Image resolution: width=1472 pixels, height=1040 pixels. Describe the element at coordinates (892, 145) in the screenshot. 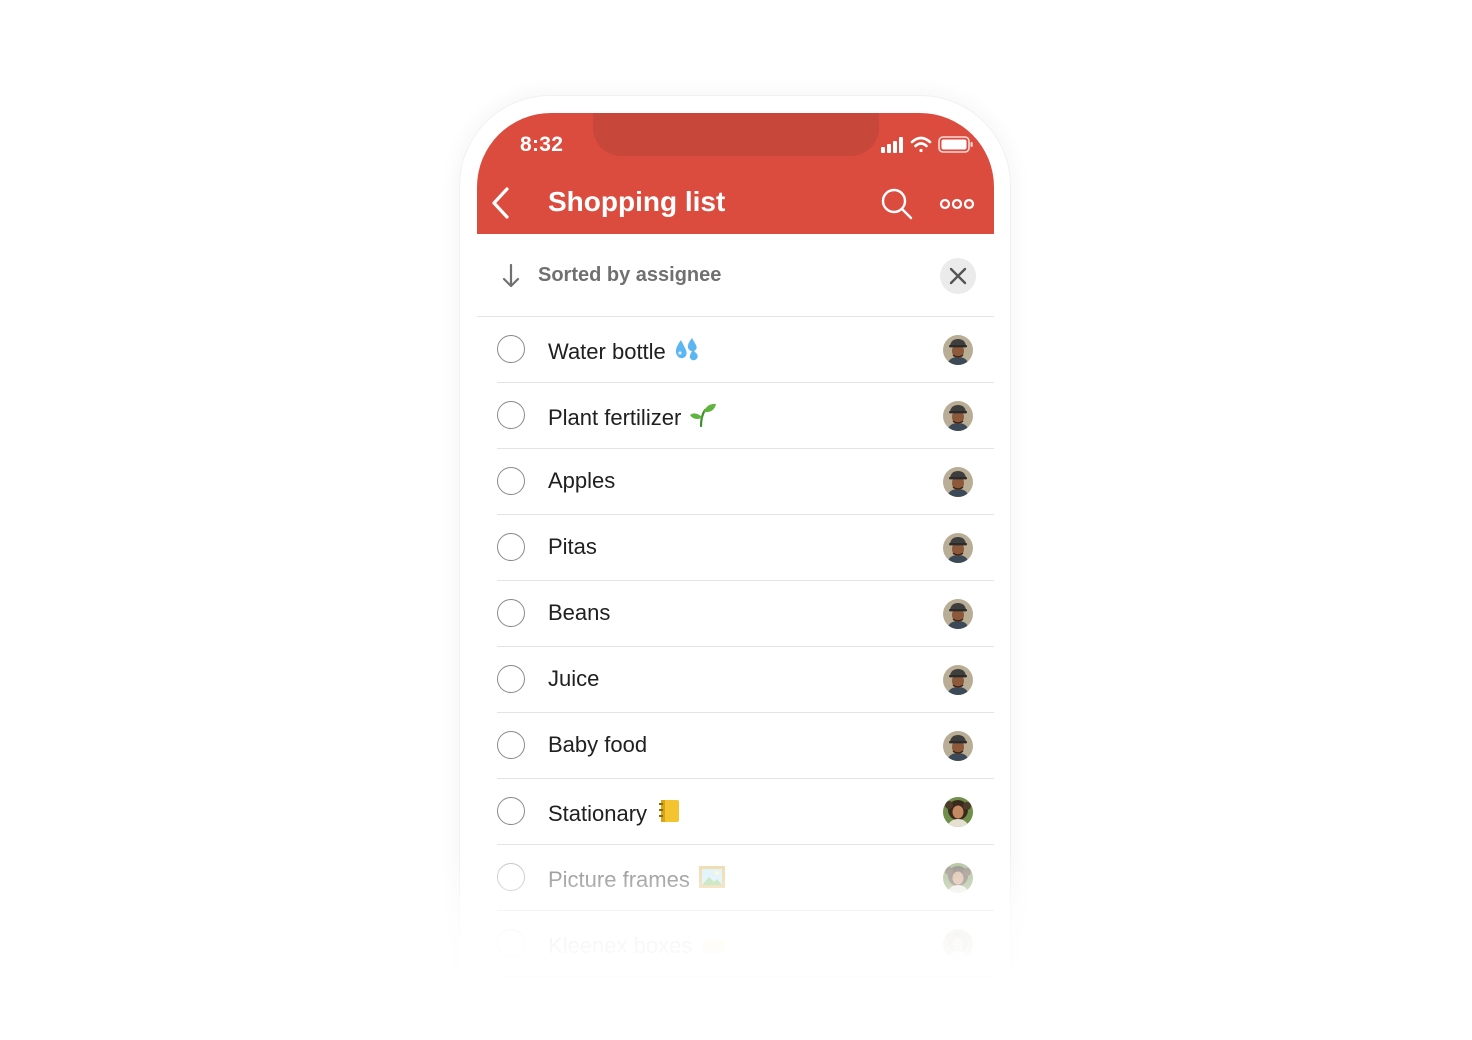

I see `signal-icon` at that location.